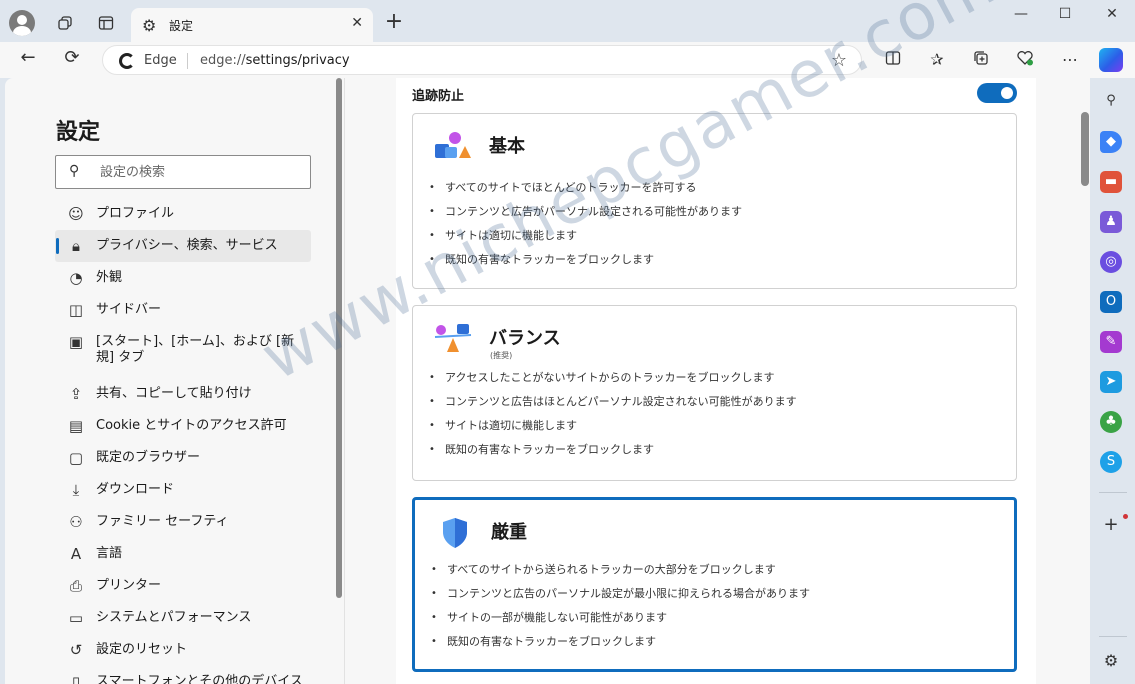 This screenshot has width=1135, height=684. I want to click on sidebar-item-family-safety: ⚇ ファミリー セーフティ, so click(183, 522).